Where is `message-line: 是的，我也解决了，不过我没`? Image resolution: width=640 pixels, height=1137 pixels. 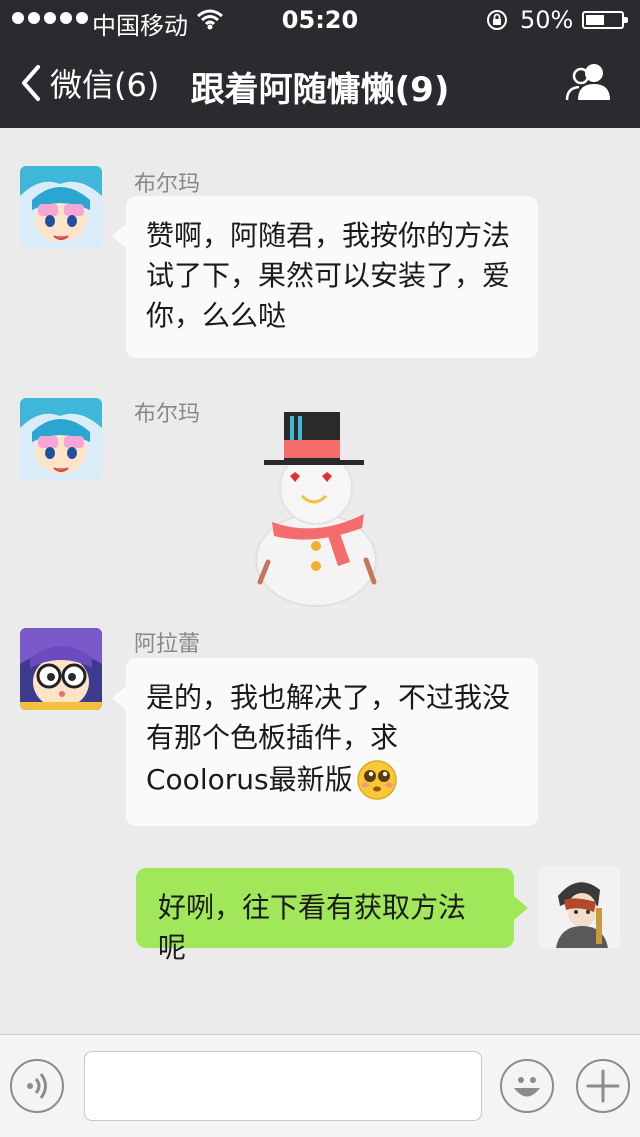
message-line: 是的，我也解决了，不过我没 is located at coordinates (328, 697).